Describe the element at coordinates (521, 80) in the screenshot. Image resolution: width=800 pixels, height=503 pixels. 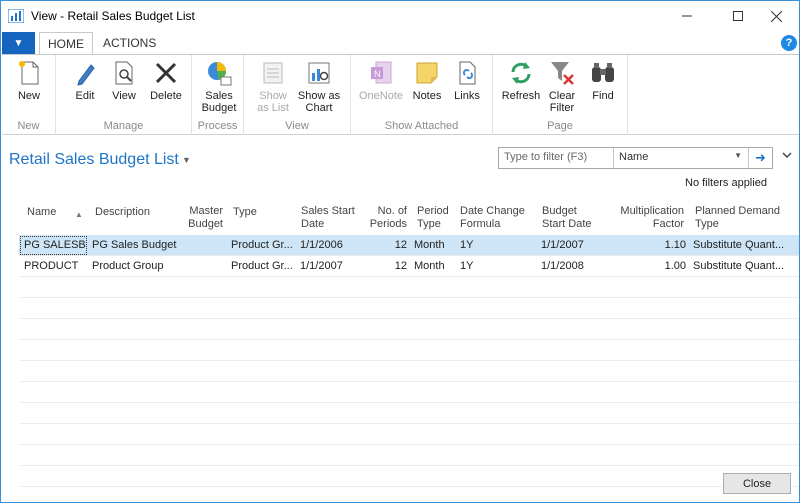
I see `refresh-button: Refresh` at that location.